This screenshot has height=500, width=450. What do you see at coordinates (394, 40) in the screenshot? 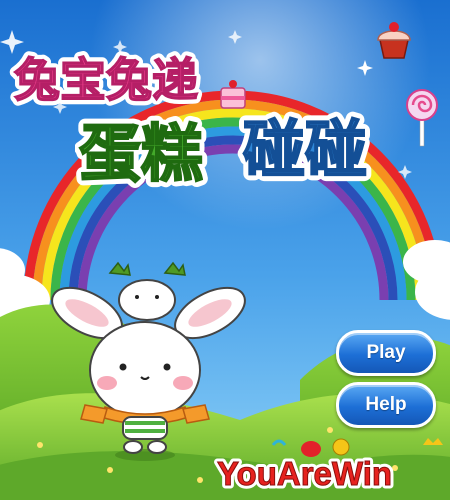
I see `cupcake-icon` at bounding box center [394, 40].